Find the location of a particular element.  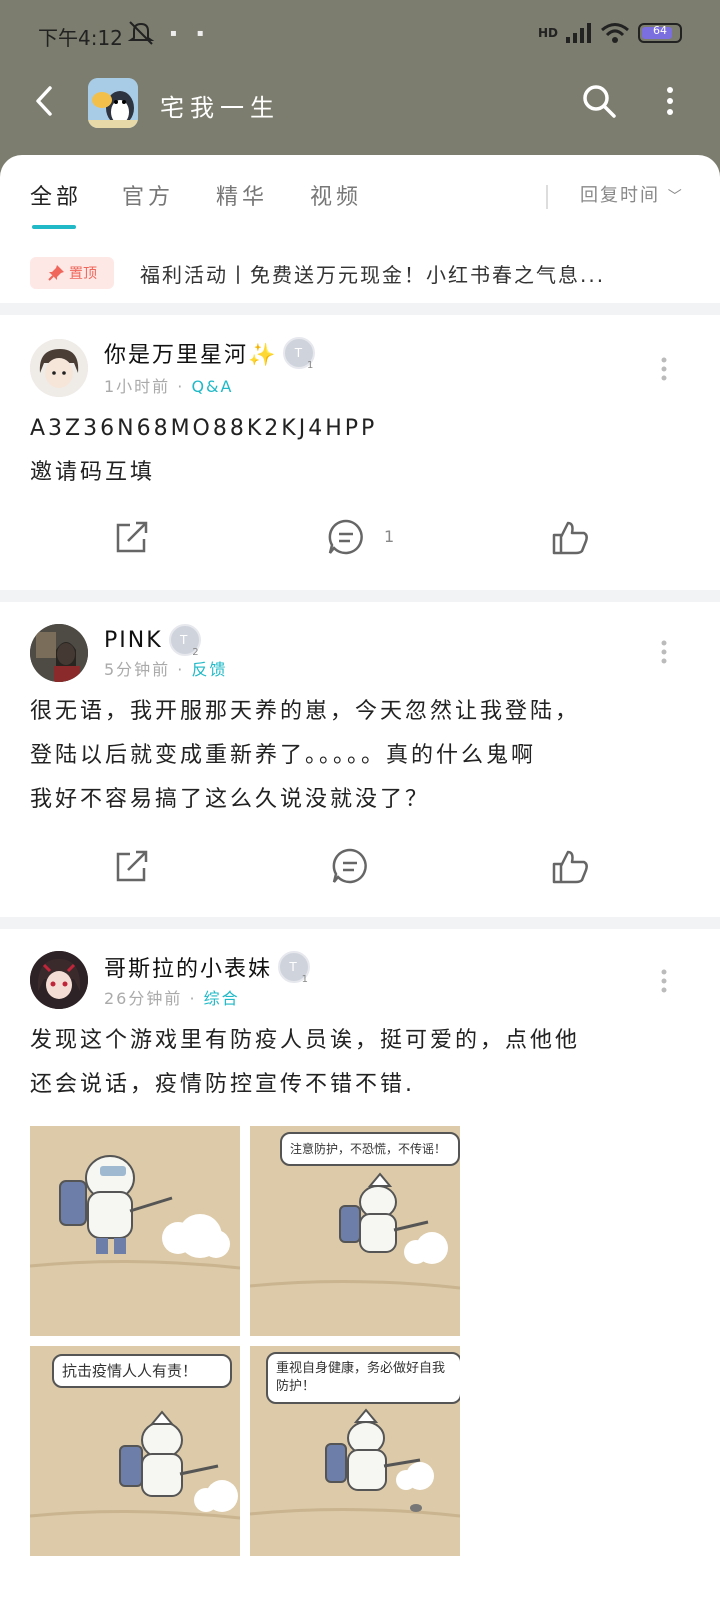

tab-bar: 全部 官方 精华 视频 回复时间 ﹀ is located at coordinates (360, 209).